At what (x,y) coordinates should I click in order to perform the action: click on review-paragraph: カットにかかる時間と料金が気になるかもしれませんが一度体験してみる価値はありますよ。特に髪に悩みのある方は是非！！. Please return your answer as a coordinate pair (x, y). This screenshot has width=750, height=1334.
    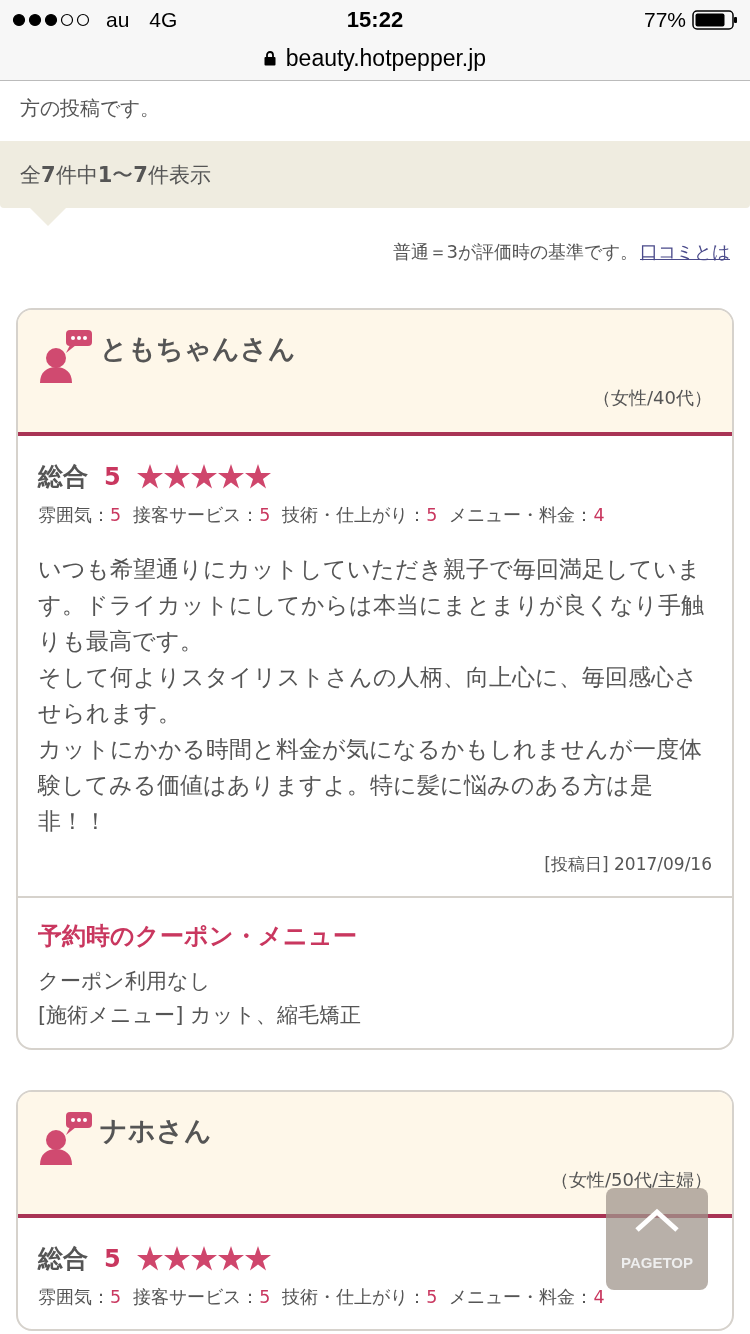
    Looking at the image, I should click on (370, 785).